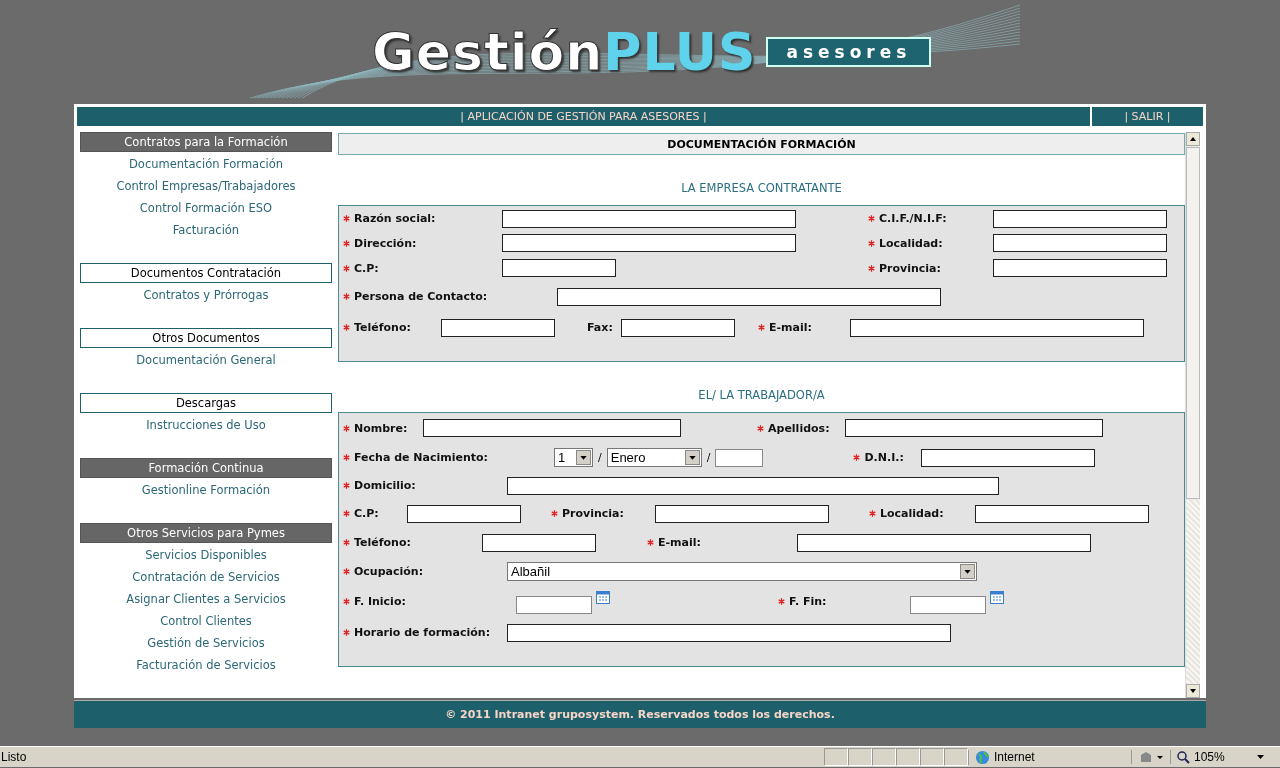  What do you see at coordinates (206, 621) in the screenshot?
I see `menu-link: Control Clientes` at bounding box center [206, 621].